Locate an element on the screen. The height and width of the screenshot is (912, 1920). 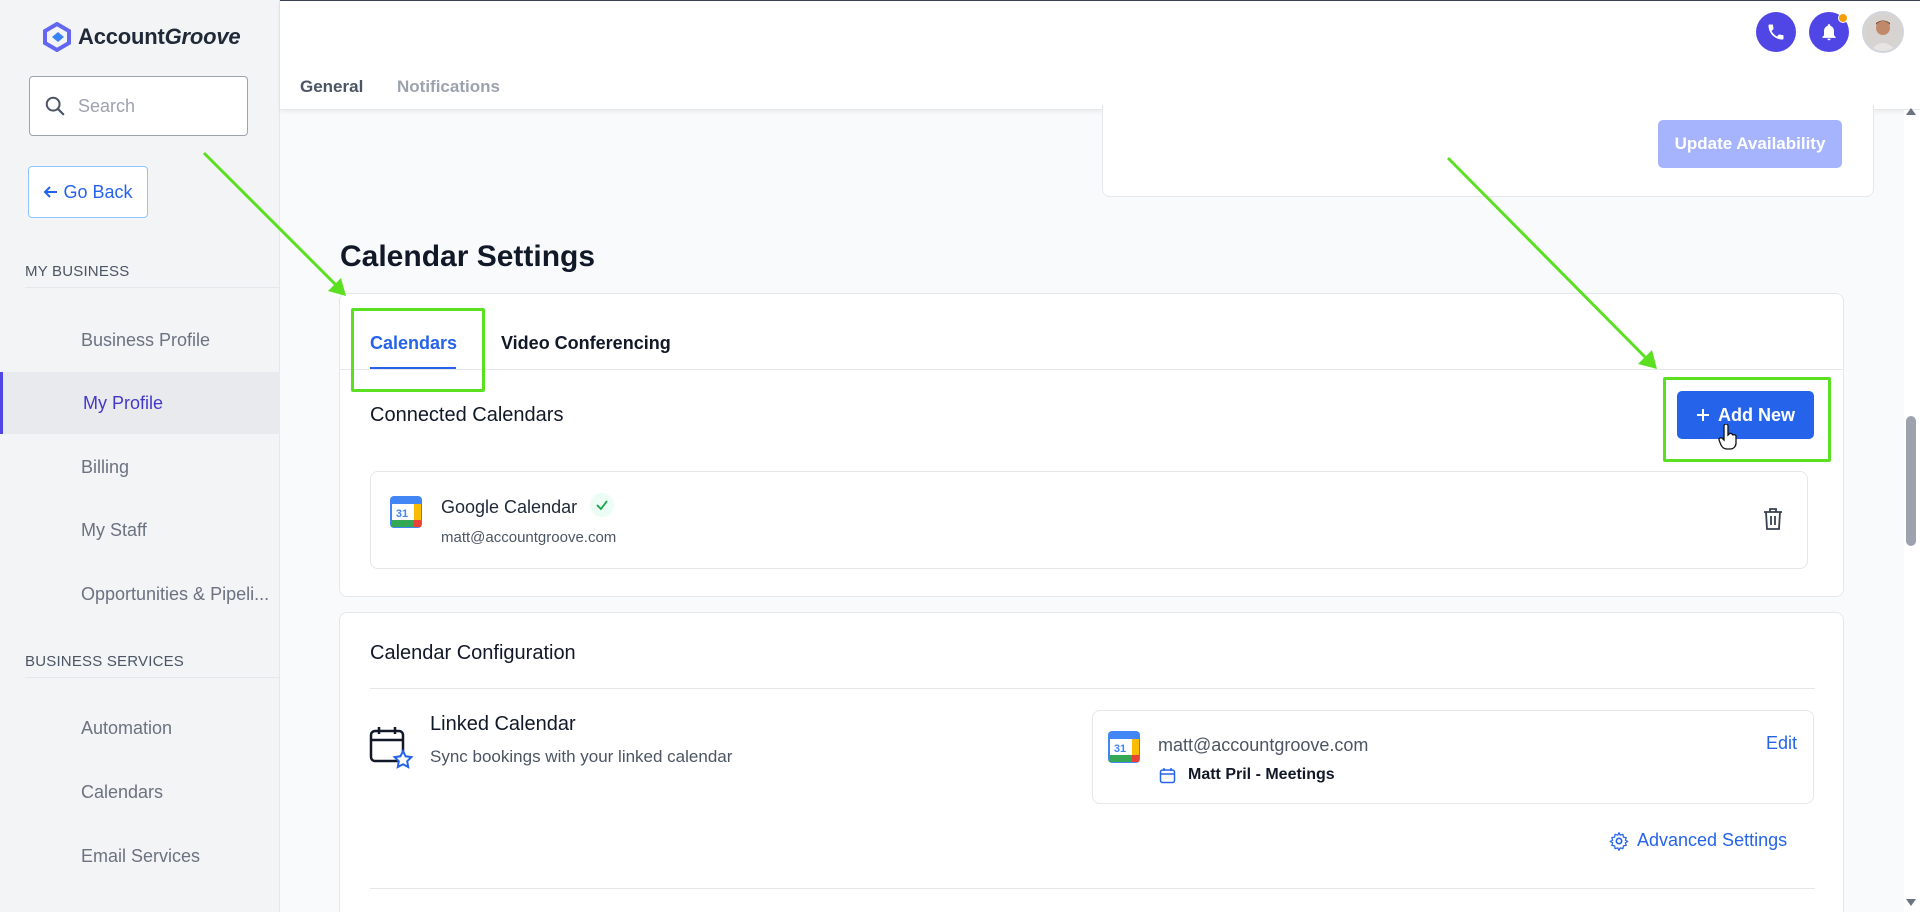
scrollbar-thumb is located at coordinates (1911, 481).